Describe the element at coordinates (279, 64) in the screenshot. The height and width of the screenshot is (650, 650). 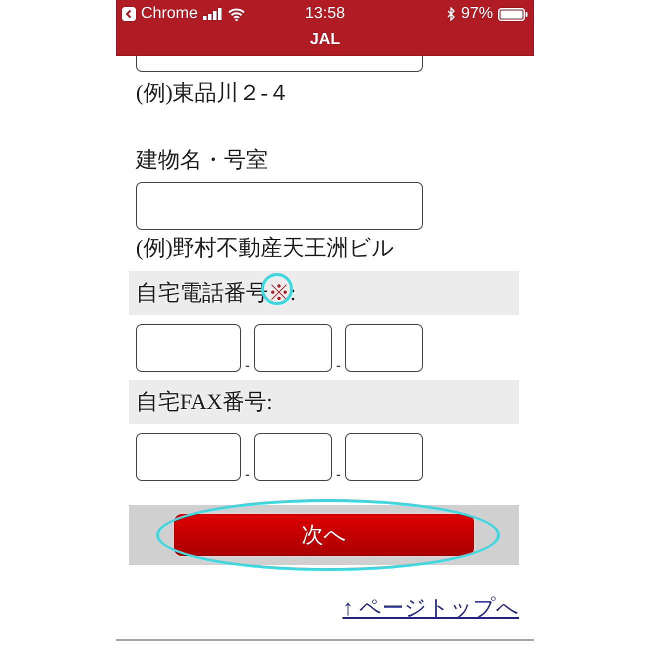
I see `text-field` at that location.